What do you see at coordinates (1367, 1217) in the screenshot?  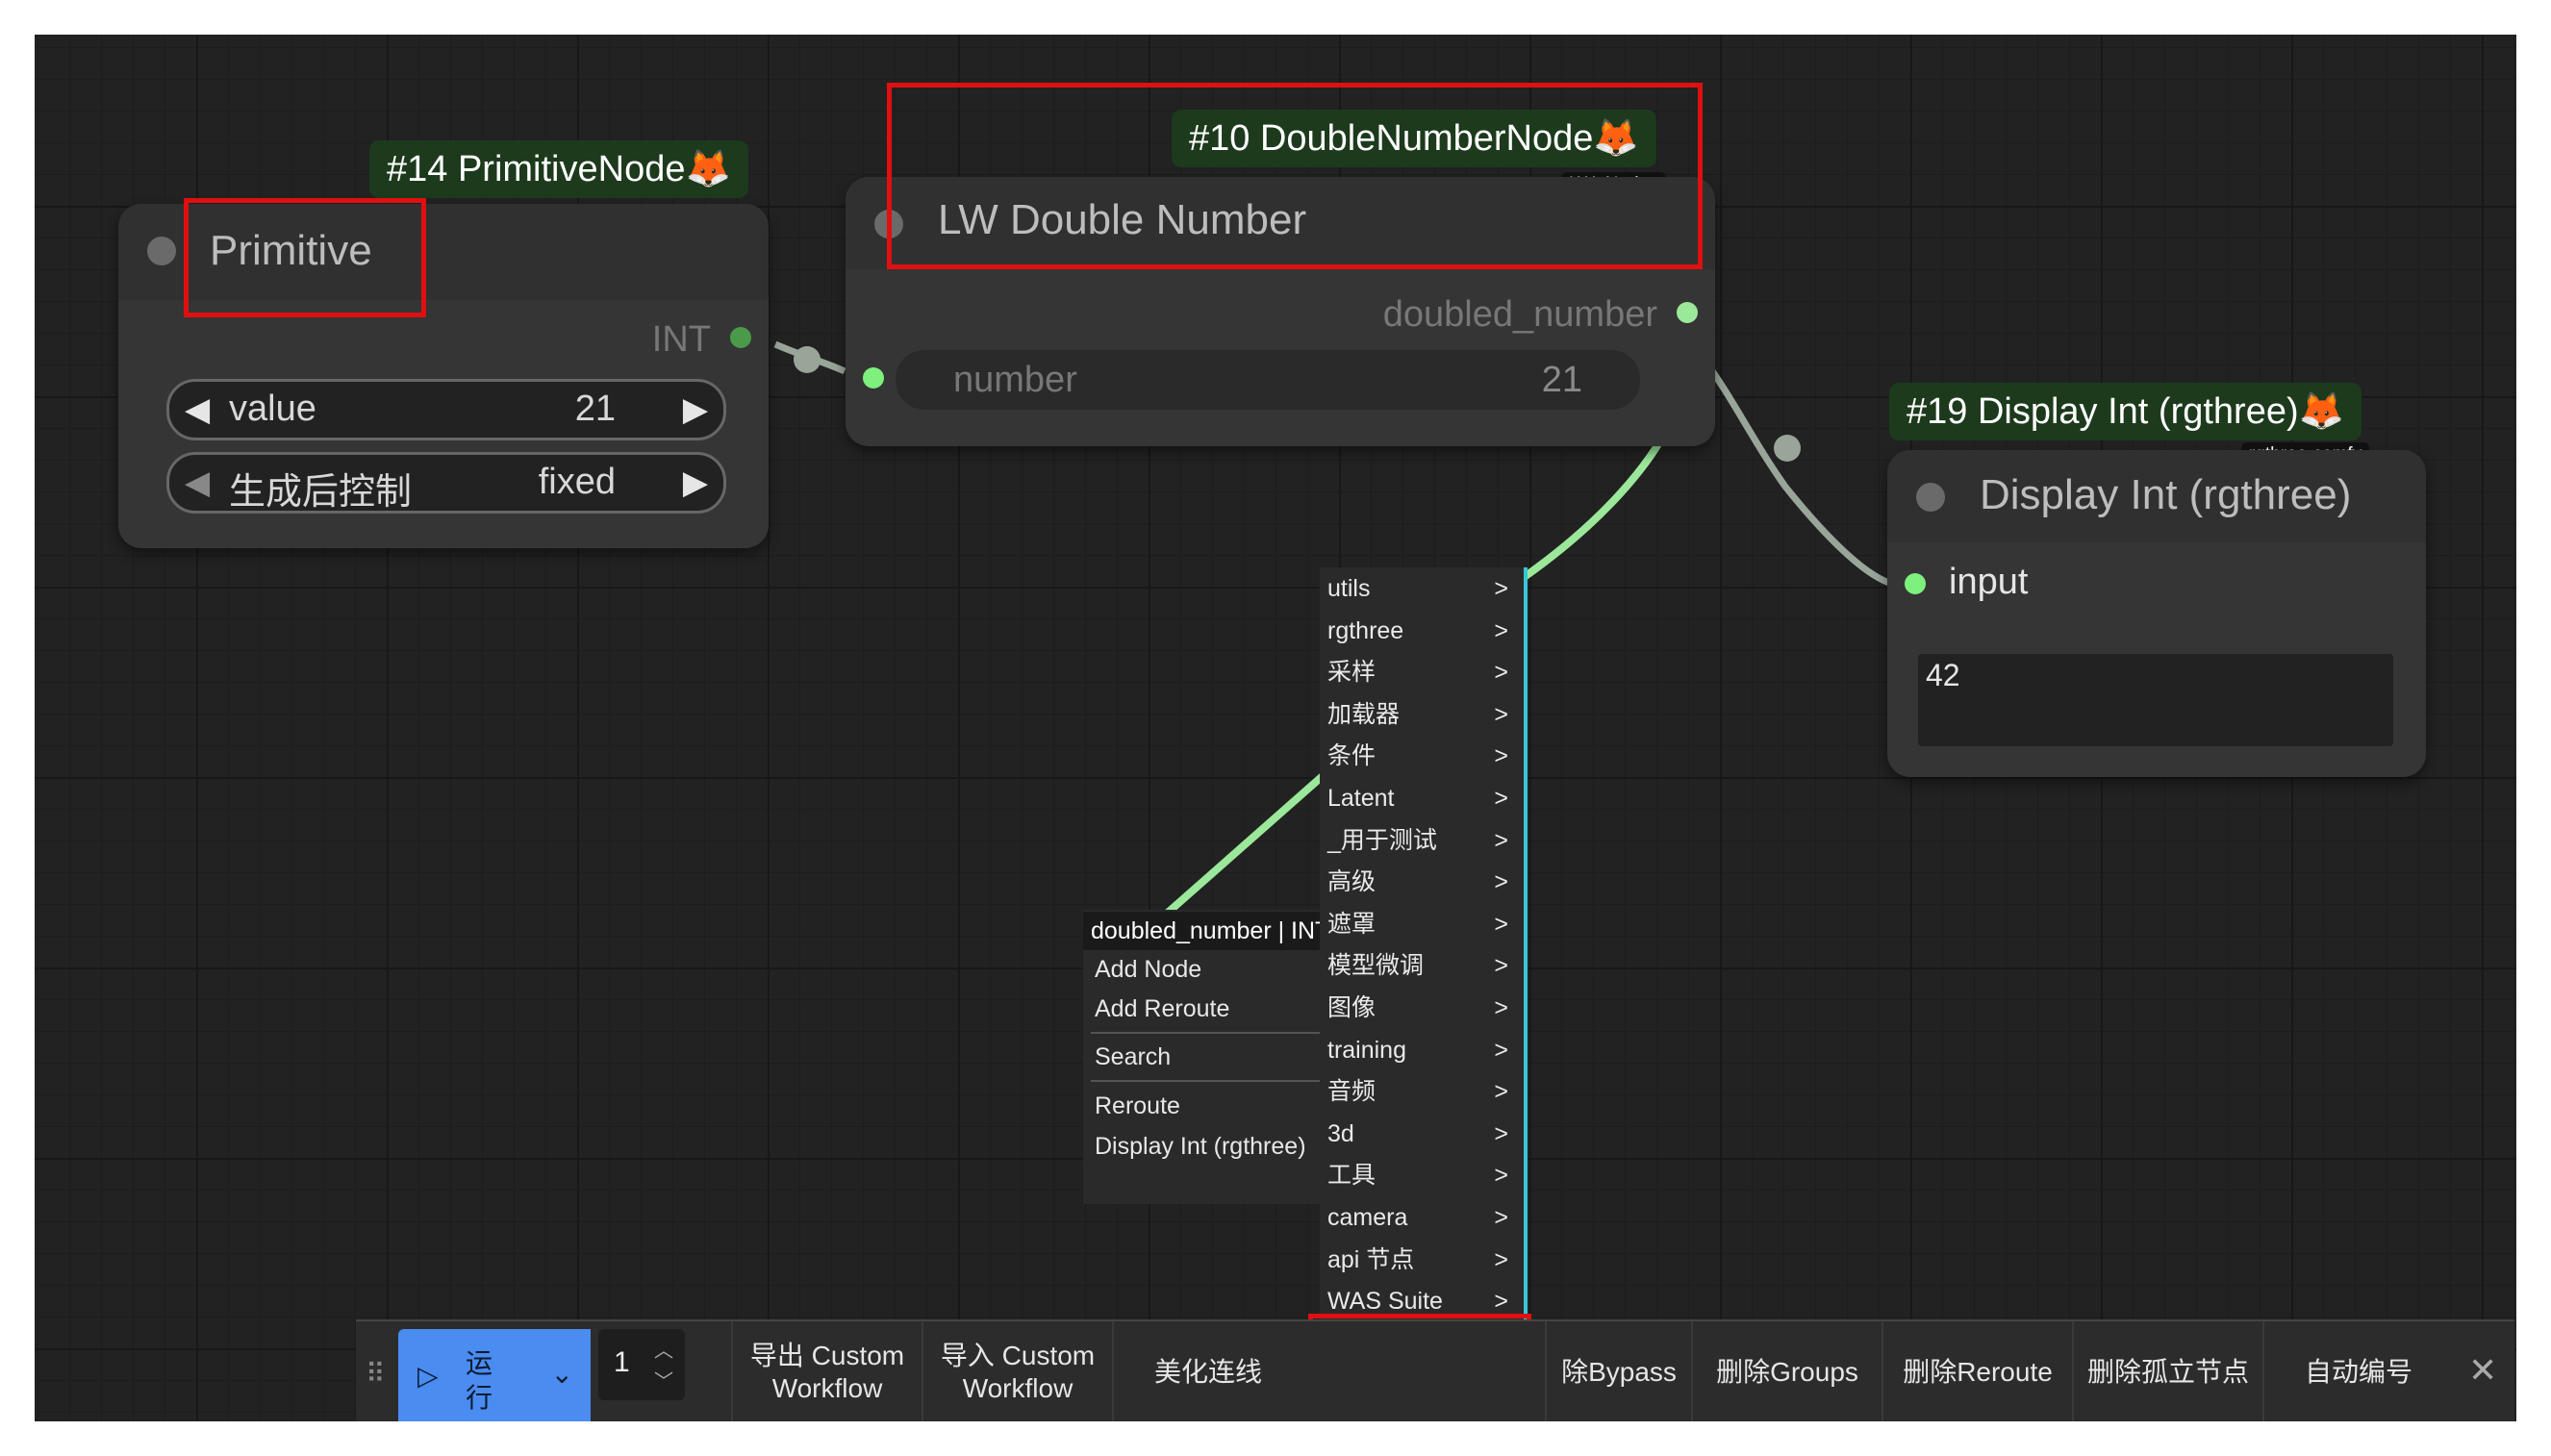 I see `category-label: camera` at bounding box center [1367, 1217].